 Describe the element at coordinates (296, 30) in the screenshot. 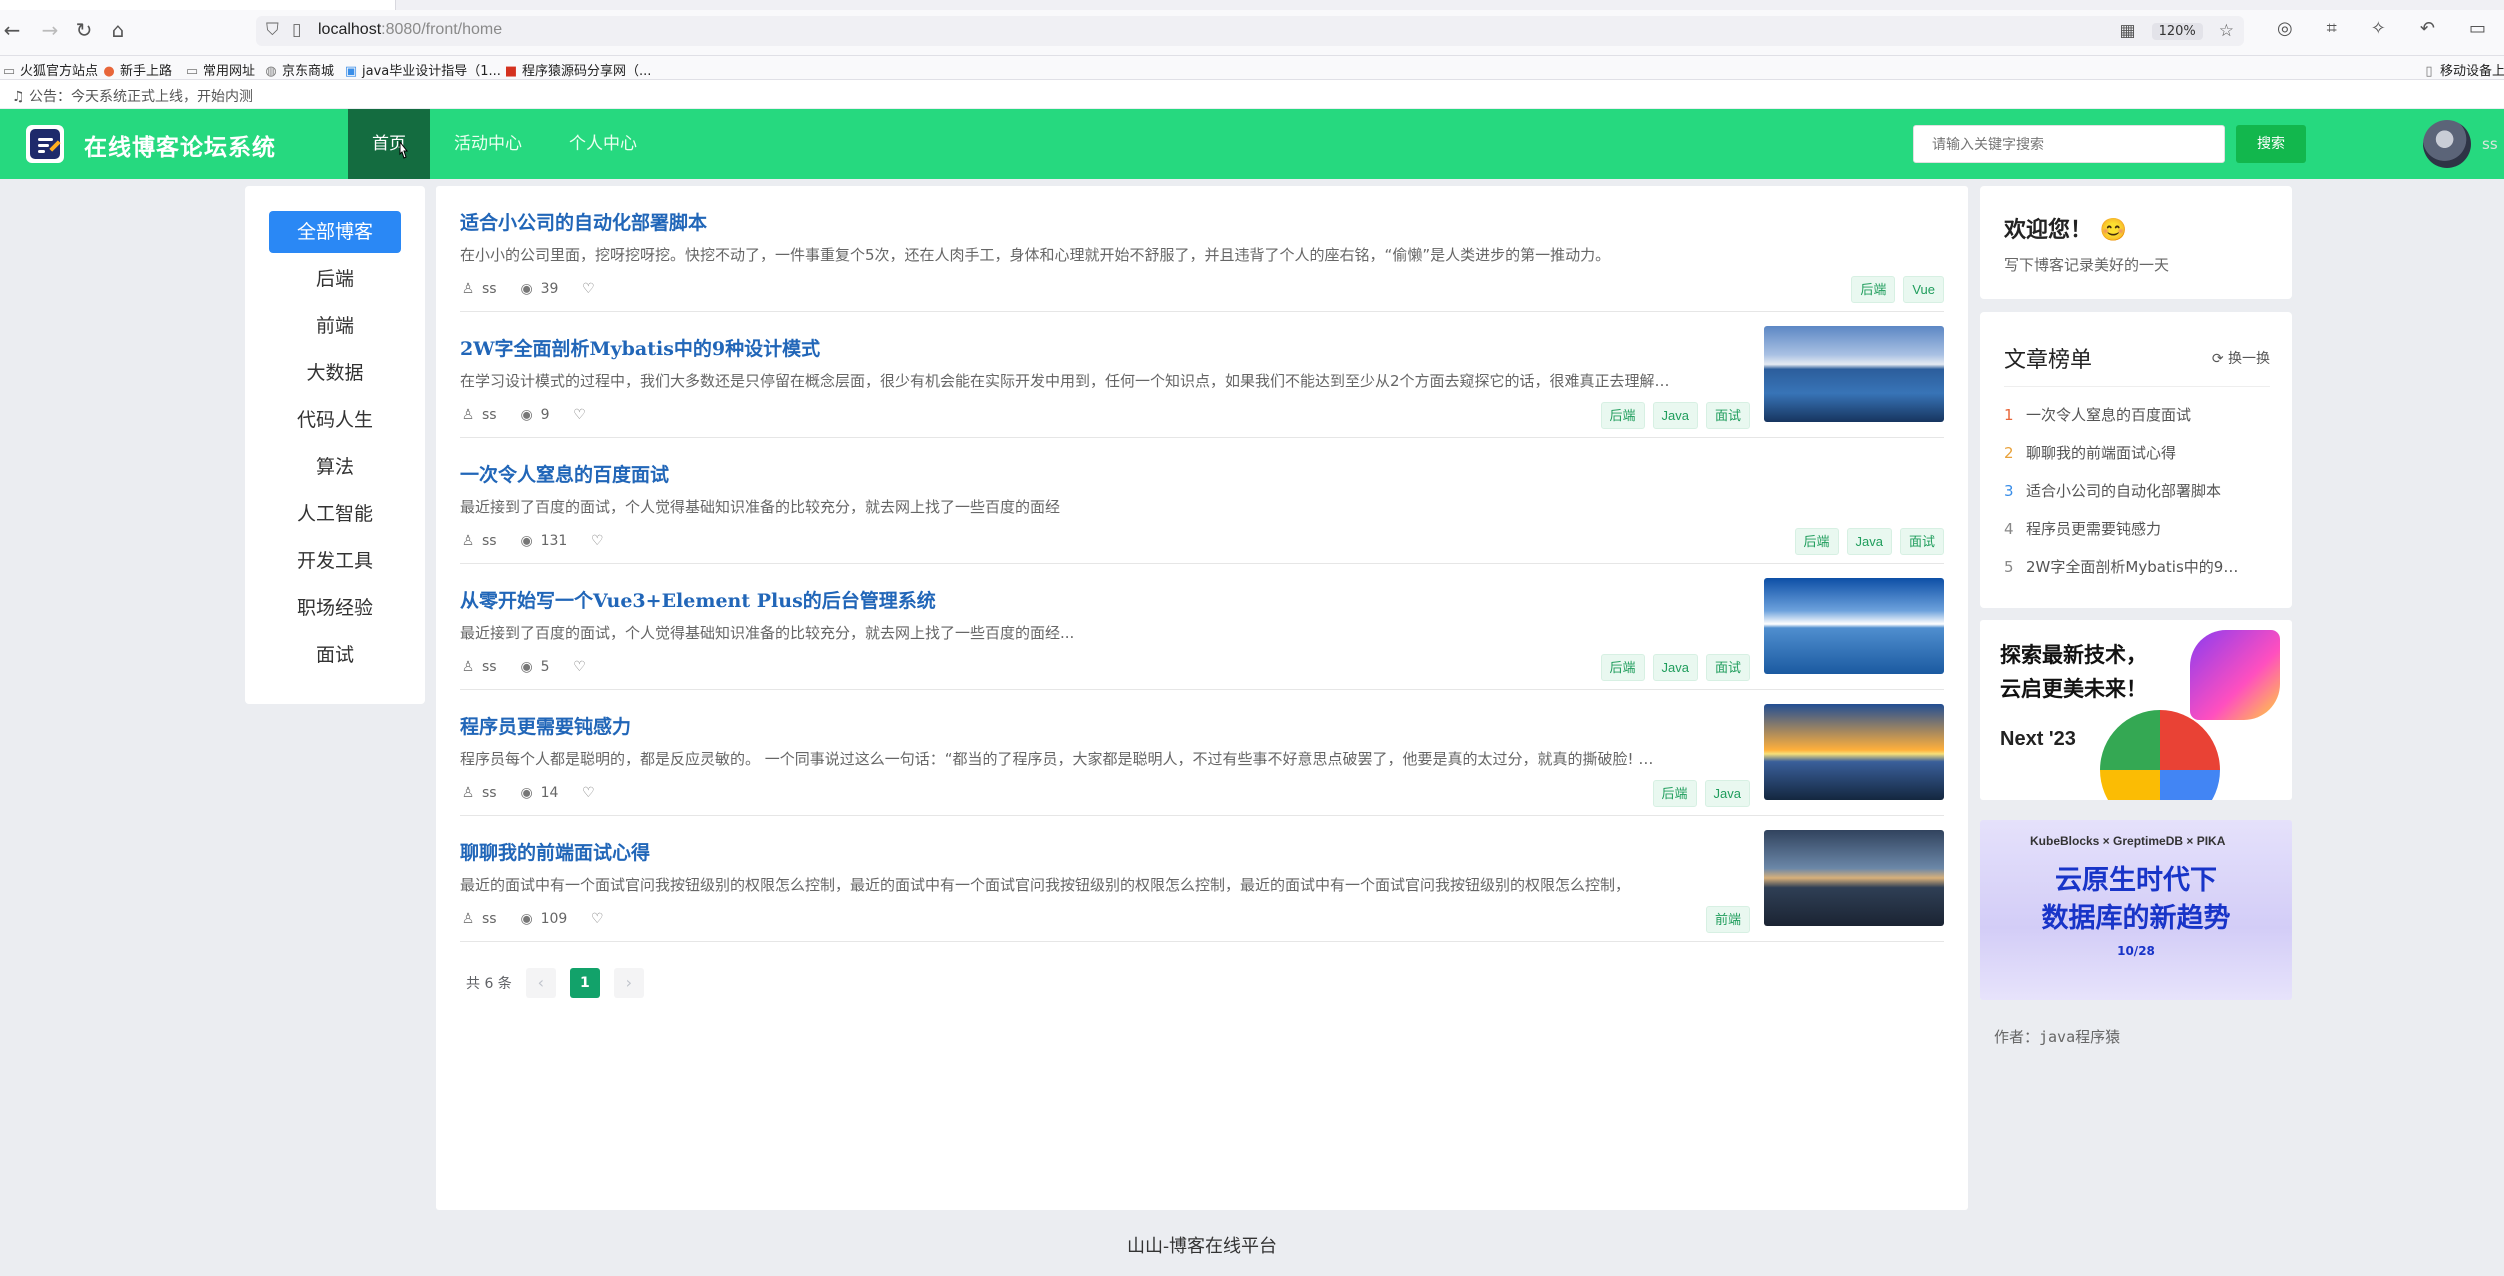

I see `page-info-icon: ▯` at that location.